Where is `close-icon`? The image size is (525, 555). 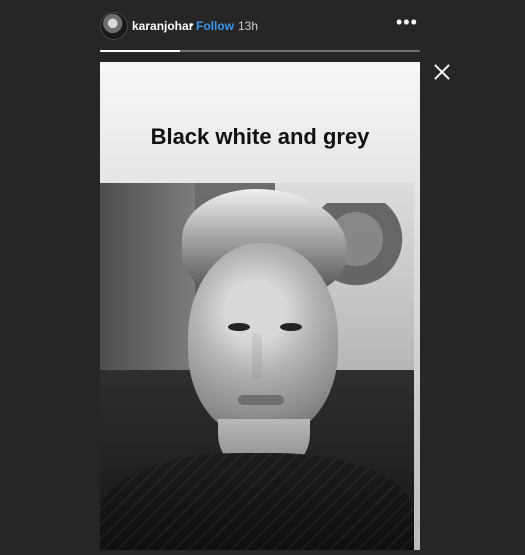
close-icon is located at coordinates (442, 72).